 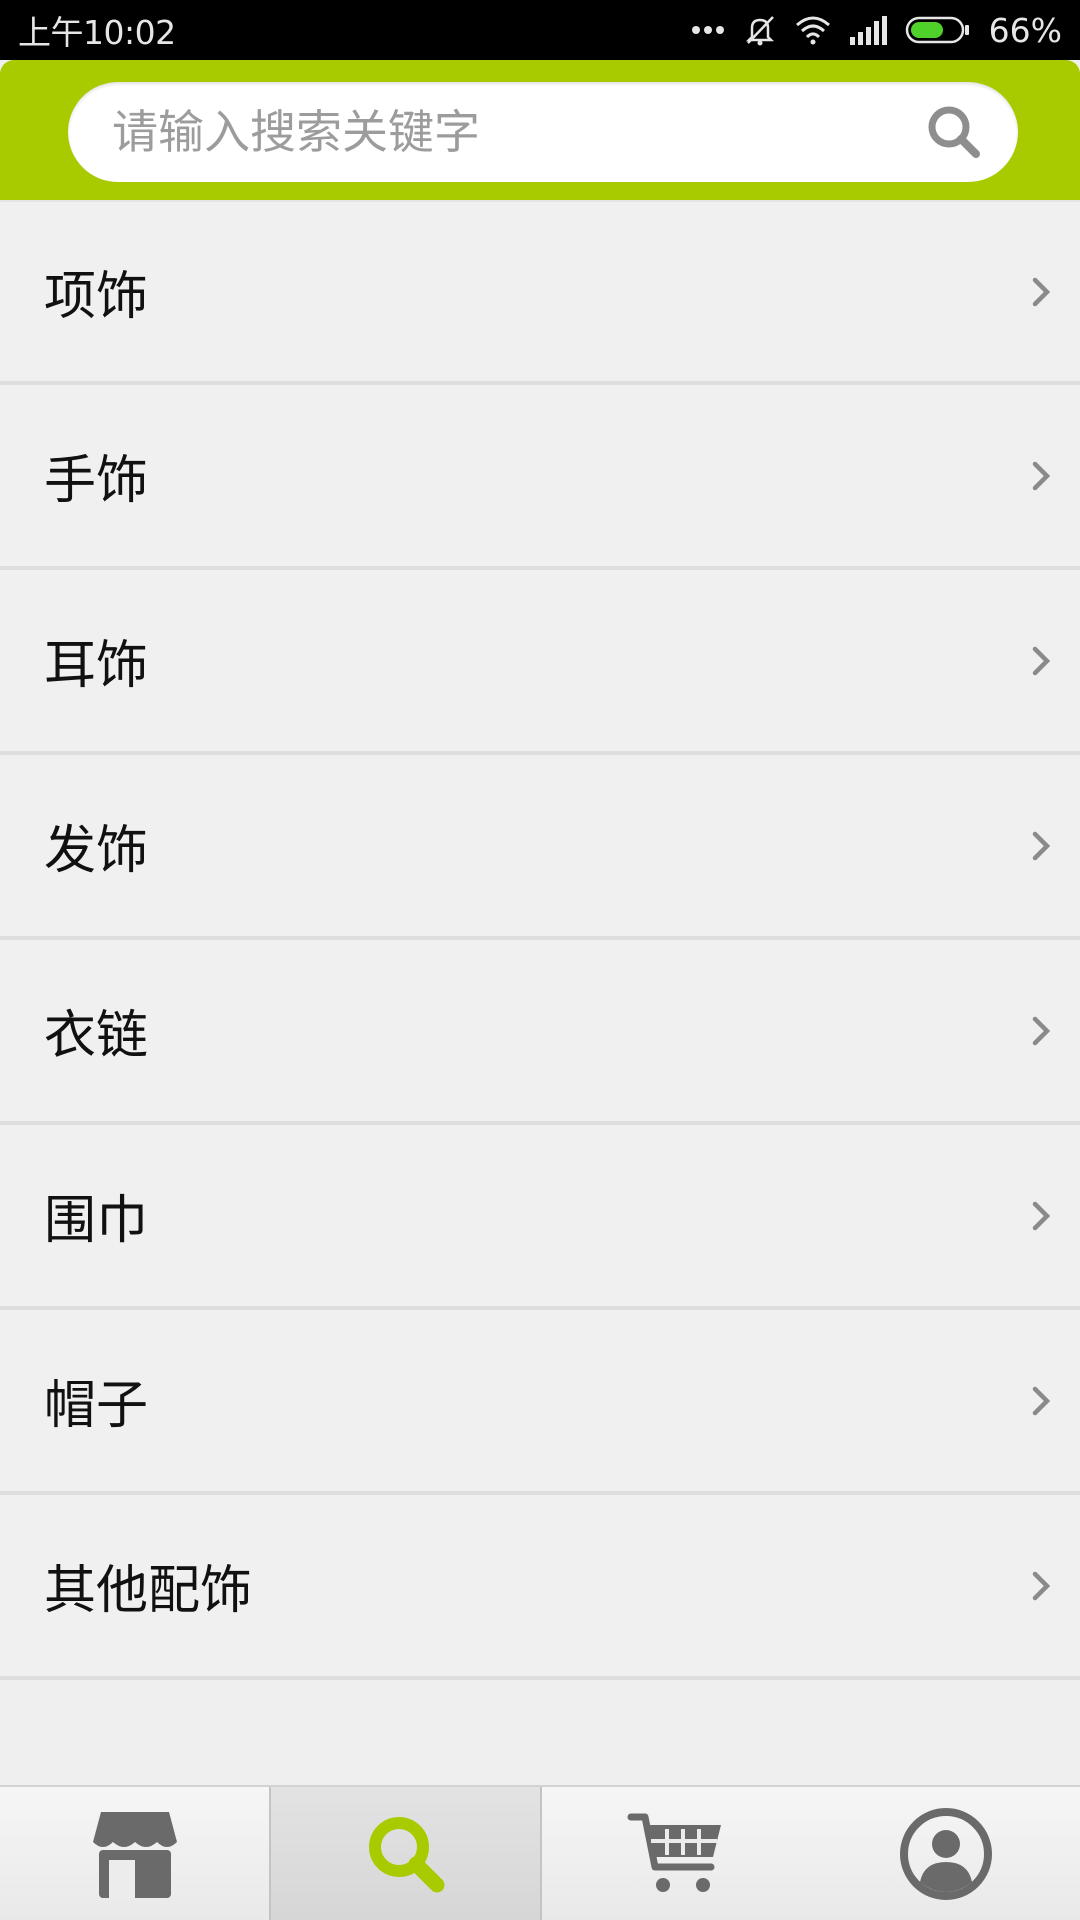 What do you see at coordinates (707, 30) in the screenshot?
I see `more-dots-icon` at bounding box center [707, 30].